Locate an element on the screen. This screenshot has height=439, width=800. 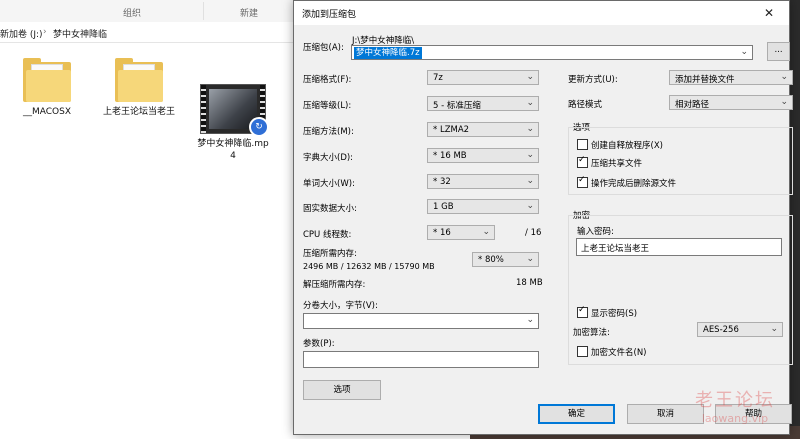
method-label: 压缩方法(M): is located at coordinates (328, 132).